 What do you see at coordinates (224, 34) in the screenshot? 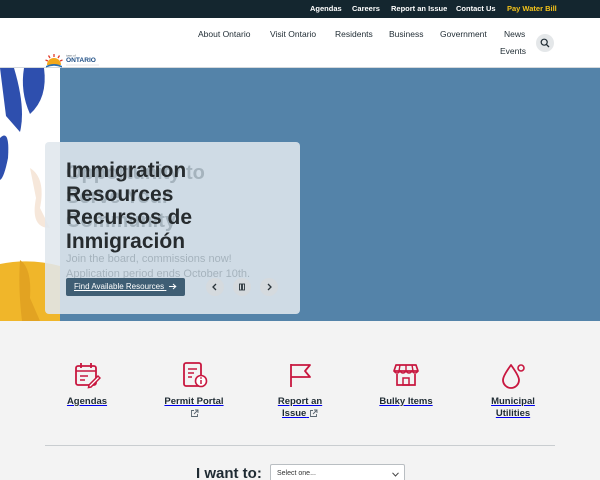
I see `nav-about-ontario: About Ontario` at bounding box center [224, 34].